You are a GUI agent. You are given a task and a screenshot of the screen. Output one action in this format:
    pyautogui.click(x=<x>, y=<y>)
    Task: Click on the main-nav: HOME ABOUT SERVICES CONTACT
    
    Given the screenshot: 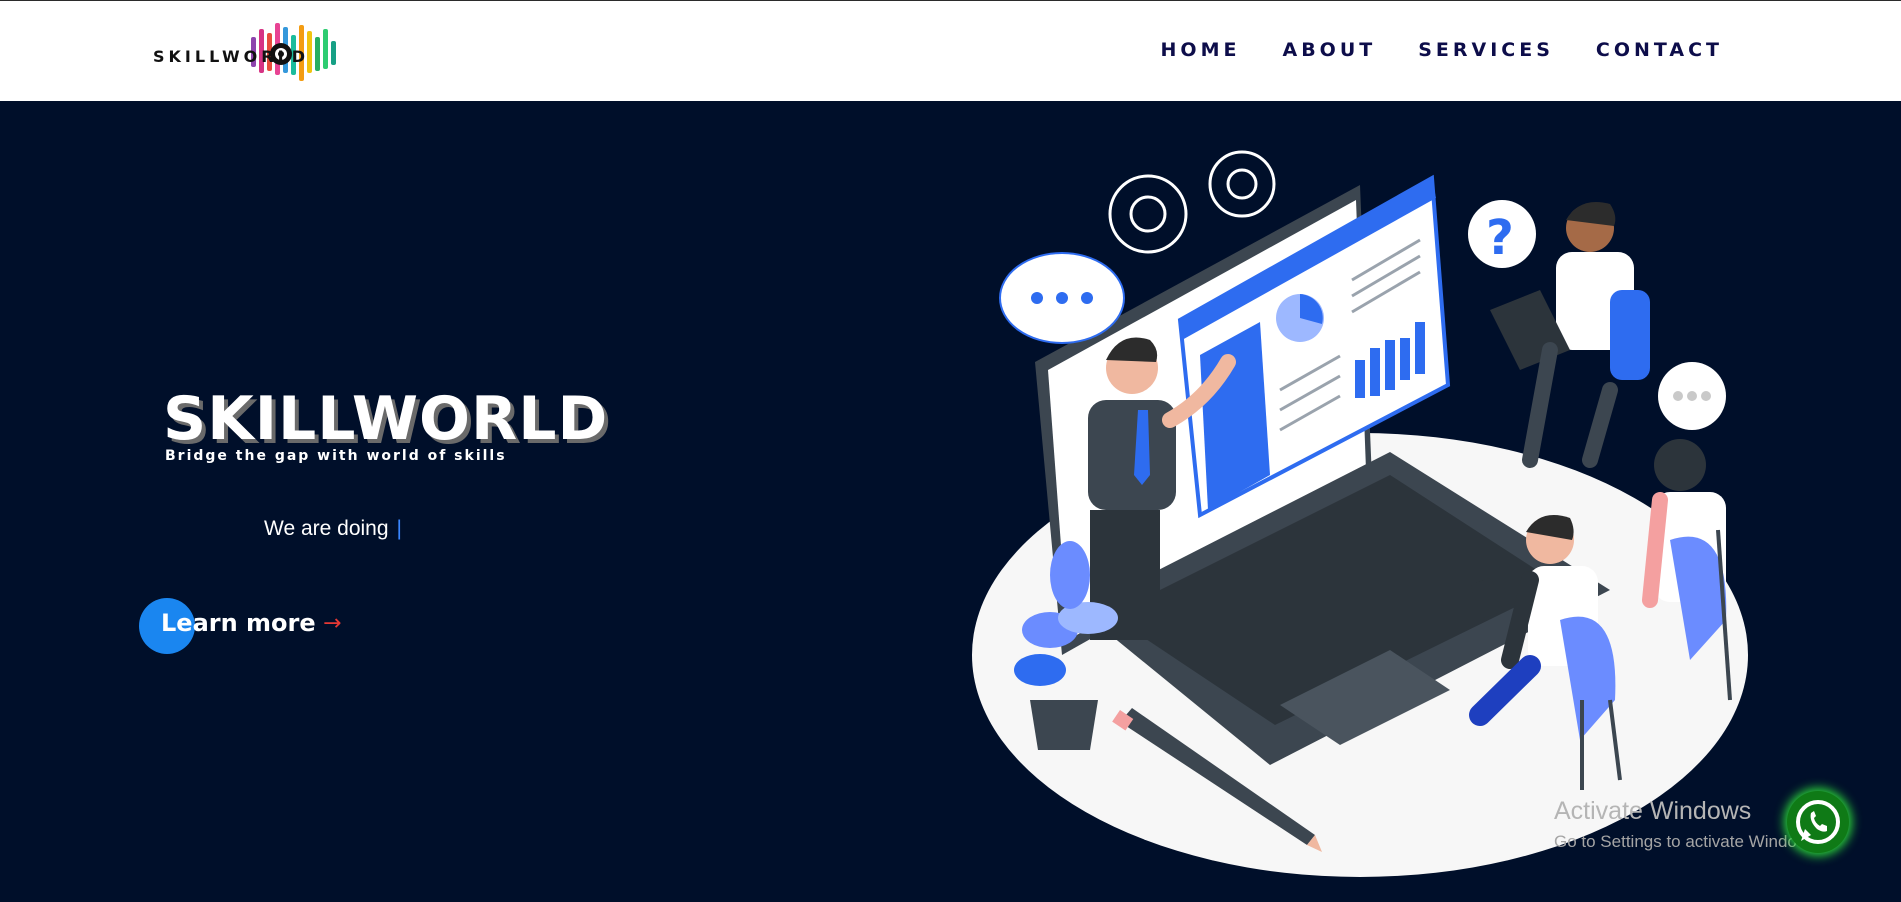 What is the action you would take?
    pyautogui.click(x=1442, y=50)
    